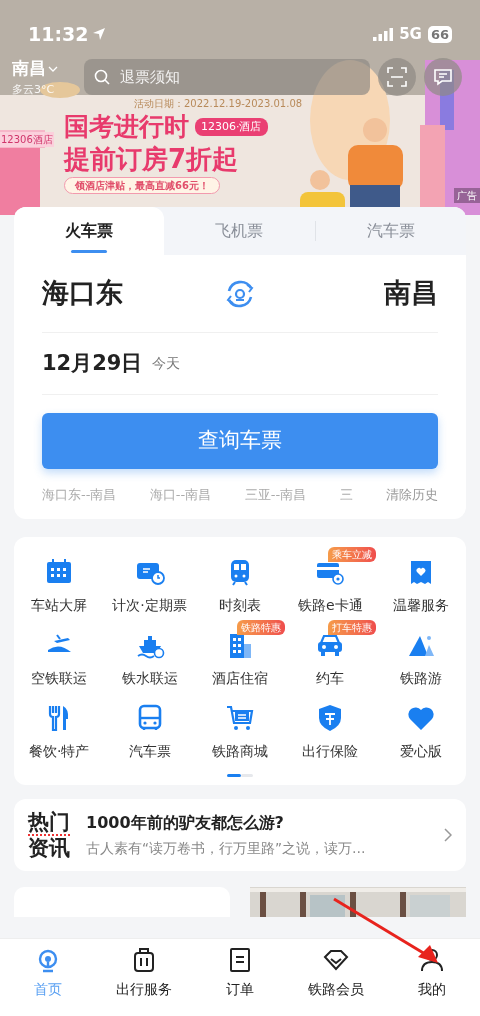 The height and width of the screenshot is (1016, 480). Describe the element at coordinates (49, 822) in the screenshot. I see `news-logo-text: 热门` at that location.